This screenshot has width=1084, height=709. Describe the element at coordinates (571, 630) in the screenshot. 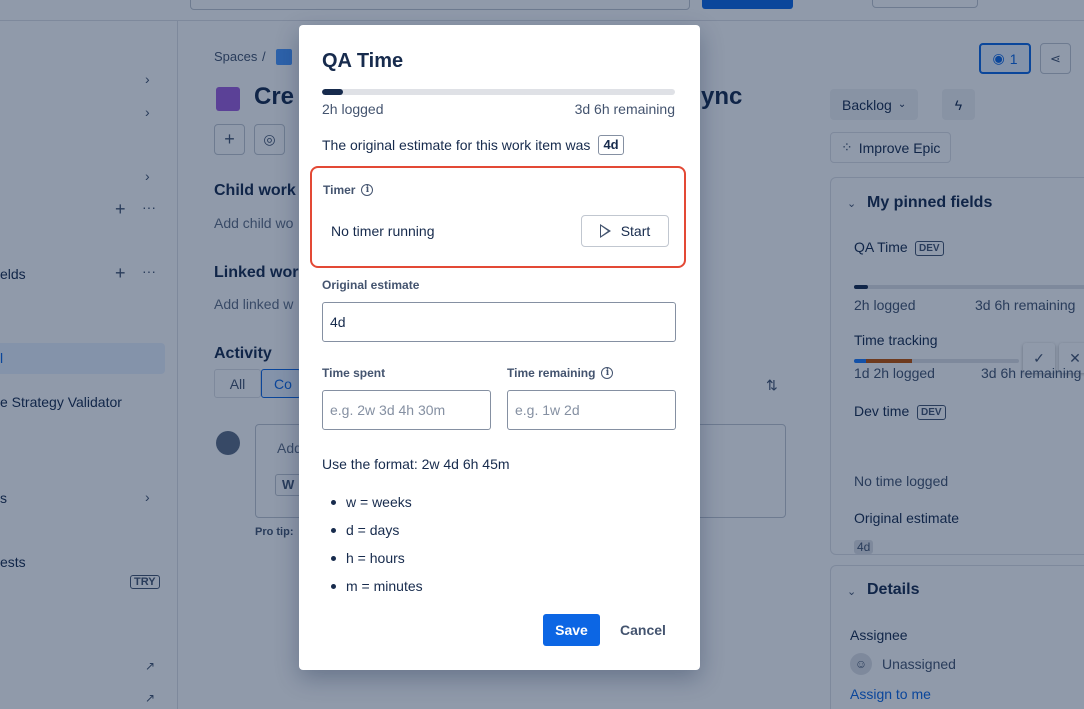

I see `save-button: Save` at that location.